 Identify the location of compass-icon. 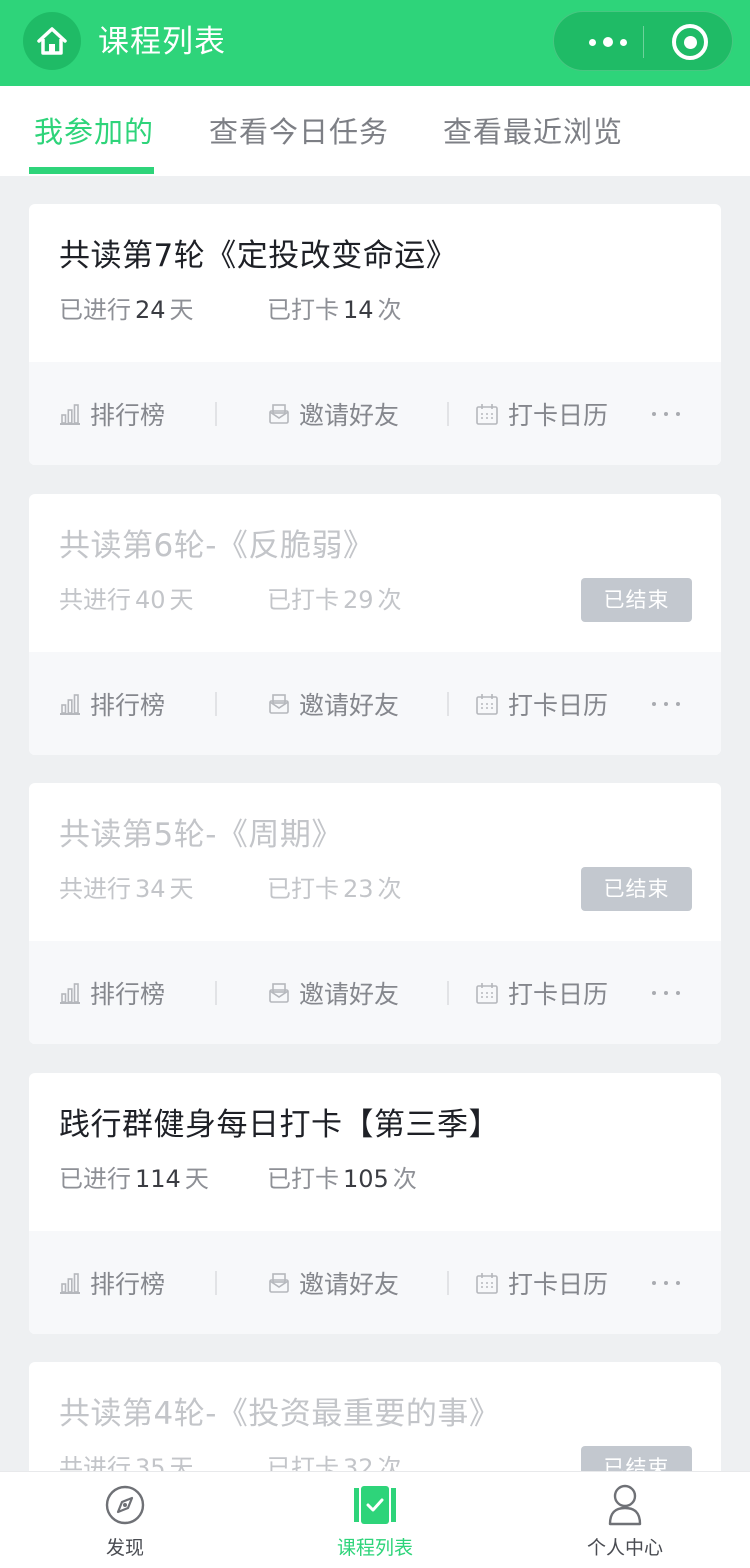
(125, 1505).